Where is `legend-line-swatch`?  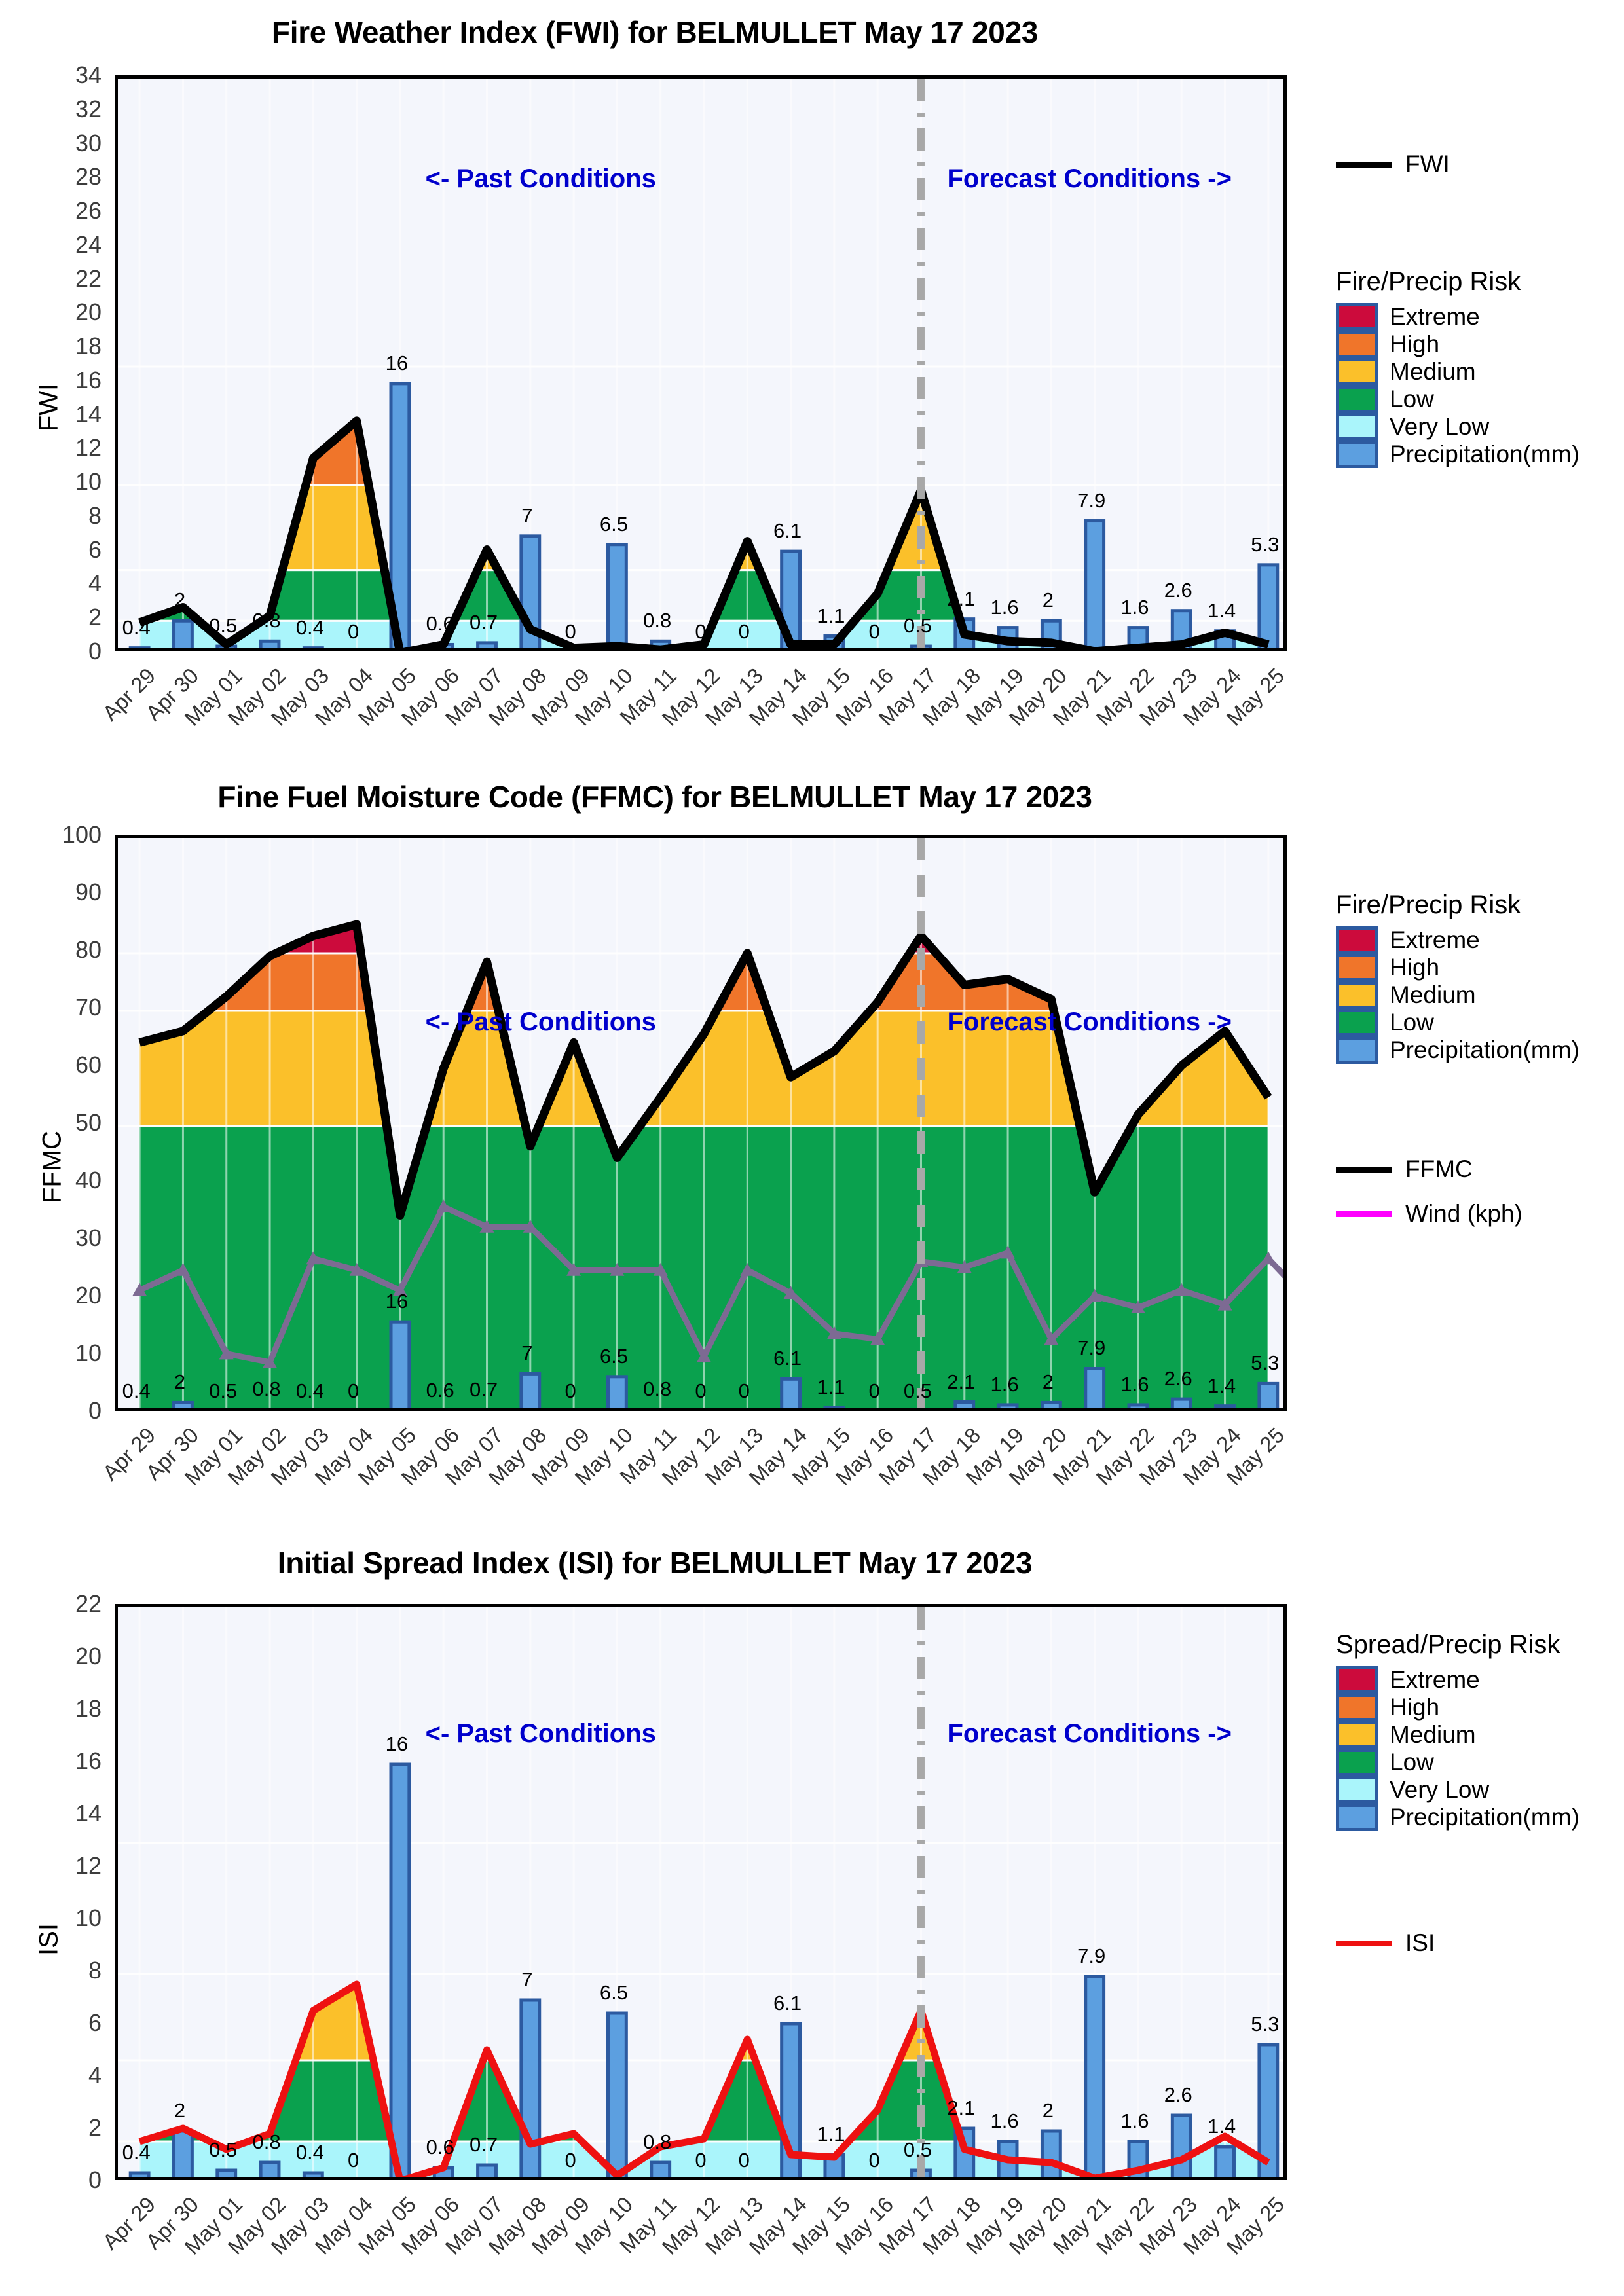
legend-line-swatch is located at coordinates (1364, 1943).